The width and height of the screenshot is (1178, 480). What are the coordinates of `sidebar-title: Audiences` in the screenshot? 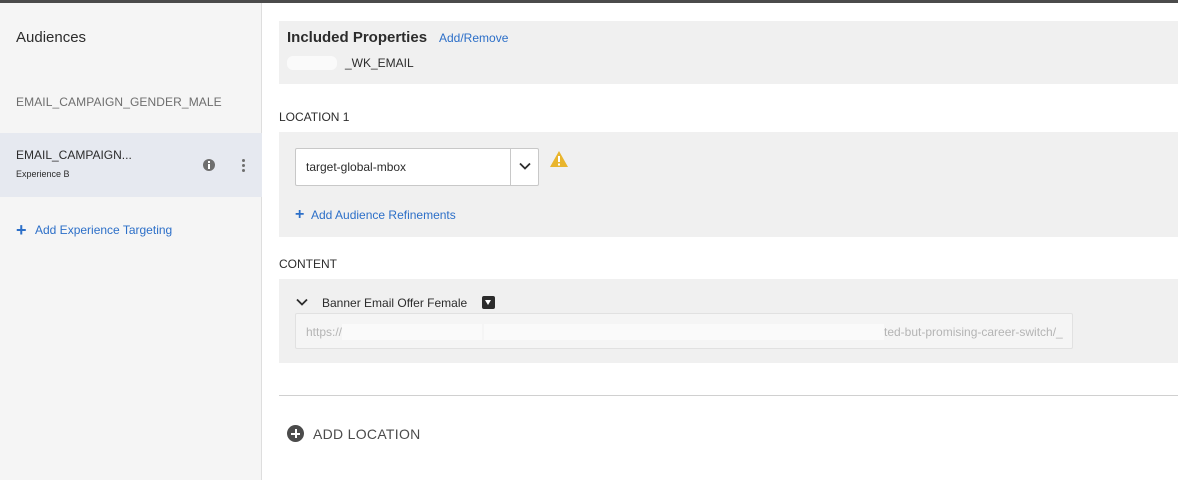 It's located at (51, 37).